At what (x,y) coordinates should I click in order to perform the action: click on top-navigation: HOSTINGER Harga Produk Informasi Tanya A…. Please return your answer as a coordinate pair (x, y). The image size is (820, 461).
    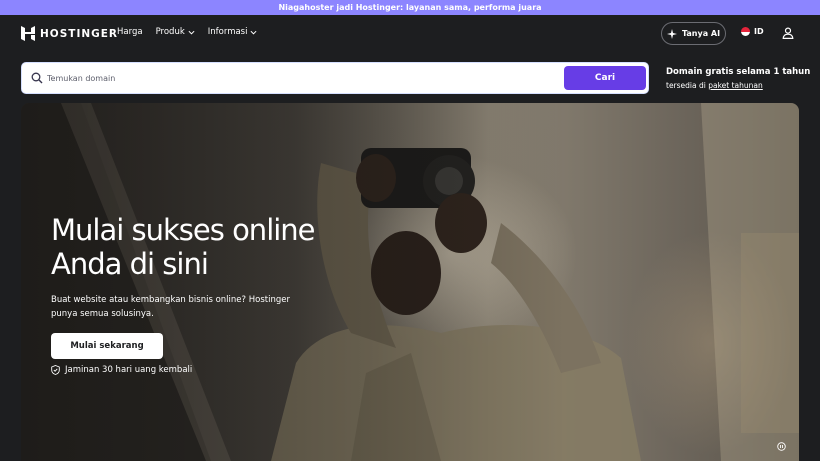
    Looking at the image, I should click on (410, 34).